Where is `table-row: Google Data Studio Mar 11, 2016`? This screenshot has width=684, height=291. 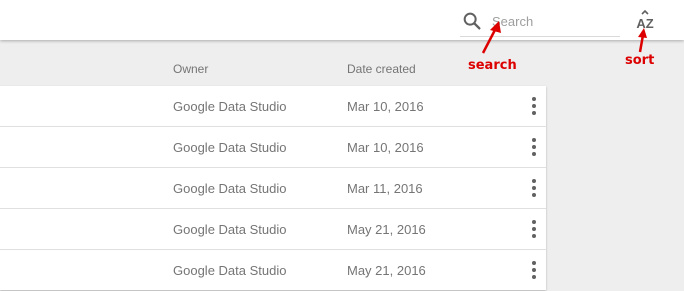 table-row: Google Data Studio Mar 11, 2016 is located at coordinates (273, 188).